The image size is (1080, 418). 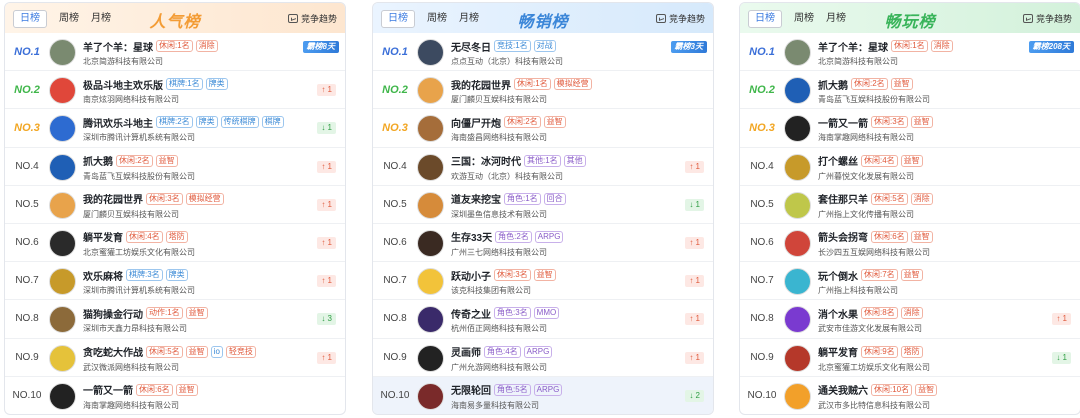 What do you see at coordinates (175, 167) in the screenshot?
I see `list-item: NO.4 抓大鹅 休闲:2名 益智 青岛蓝飞互娱科技股份有限公司 ↑ 1` at bounding box center [175, 167].